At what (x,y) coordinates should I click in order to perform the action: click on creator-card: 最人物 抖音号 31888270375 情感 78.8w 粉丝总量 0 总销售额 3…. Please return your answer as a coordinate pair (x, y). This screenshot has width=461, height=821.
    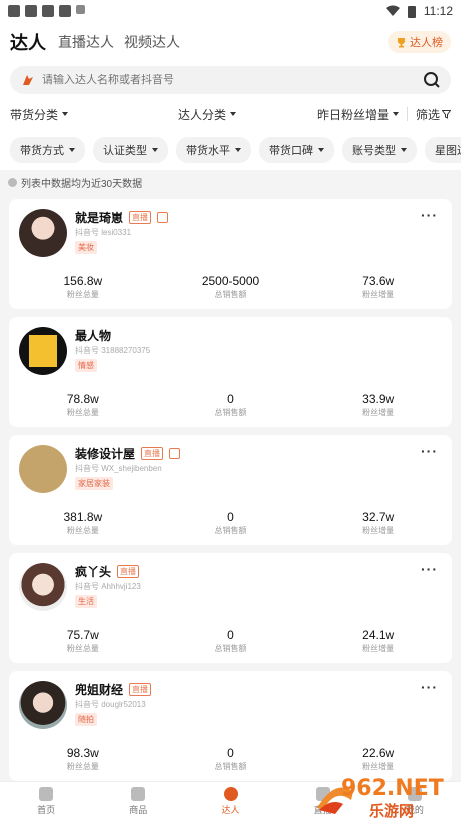
    Looking at the image, I should click on (230, 372).